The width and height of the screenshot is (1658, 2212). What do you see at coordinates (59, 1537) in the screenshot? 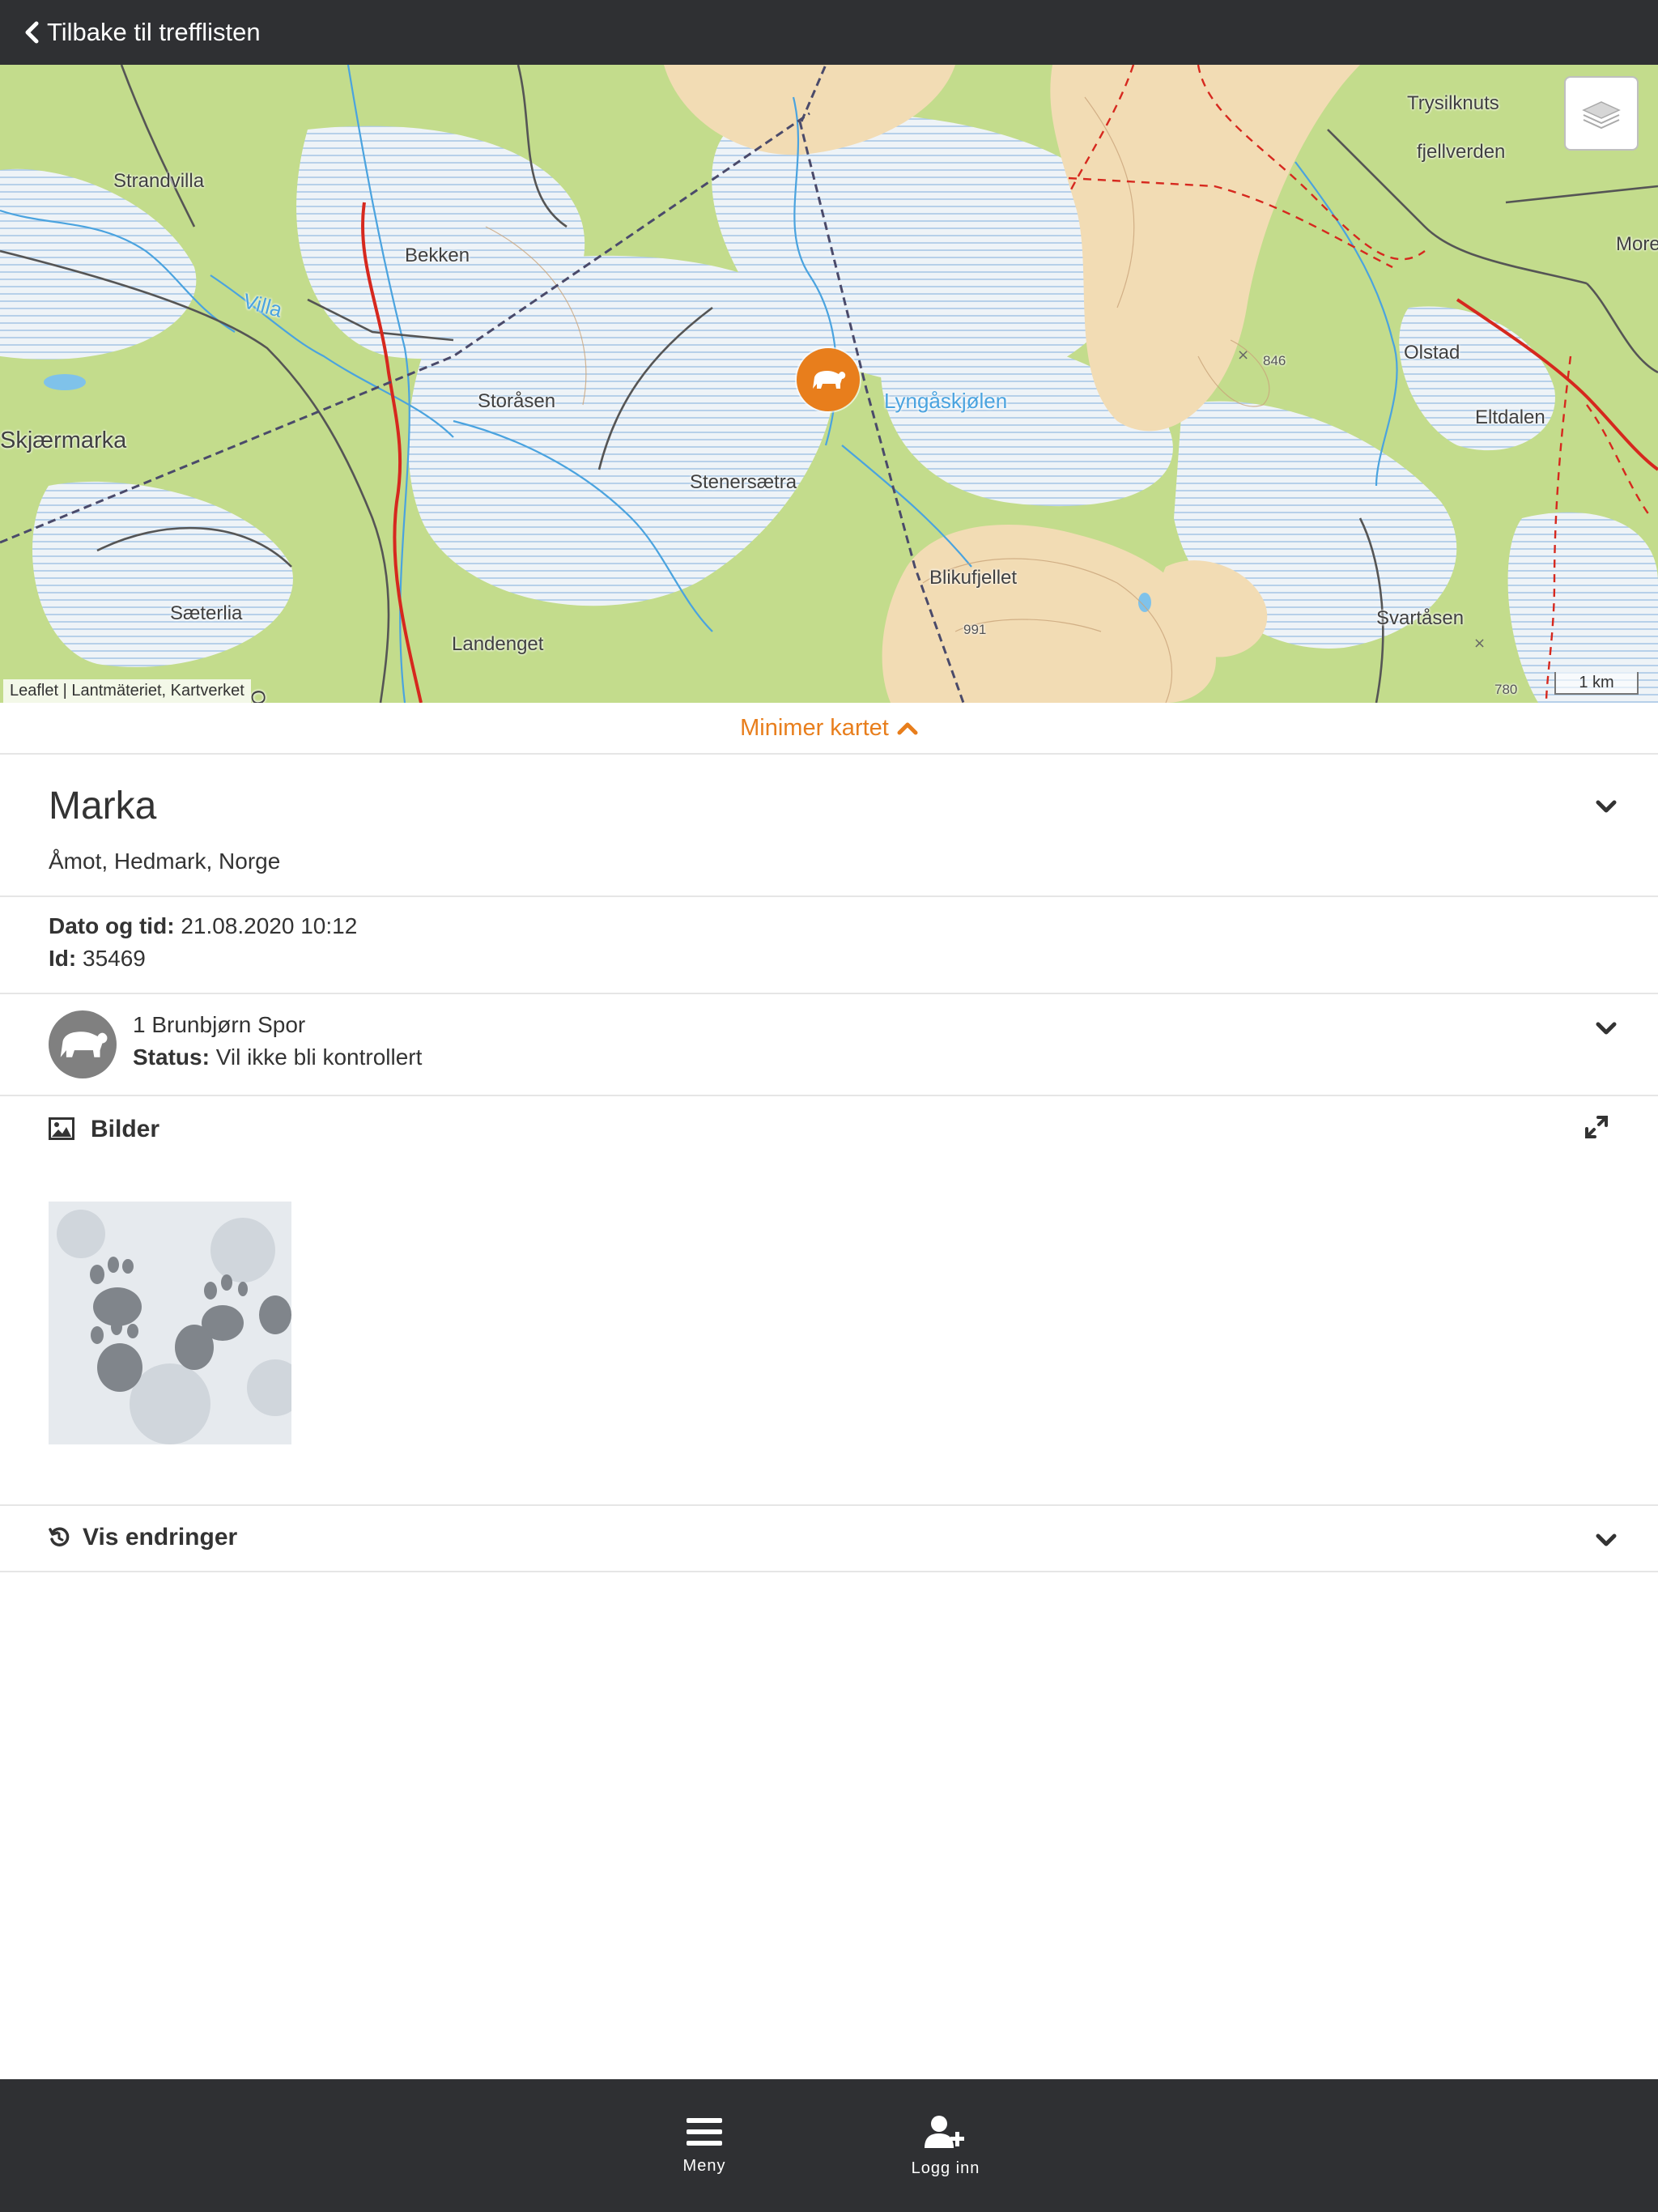
I see `history-icon` at bounding box center [59, 1537].